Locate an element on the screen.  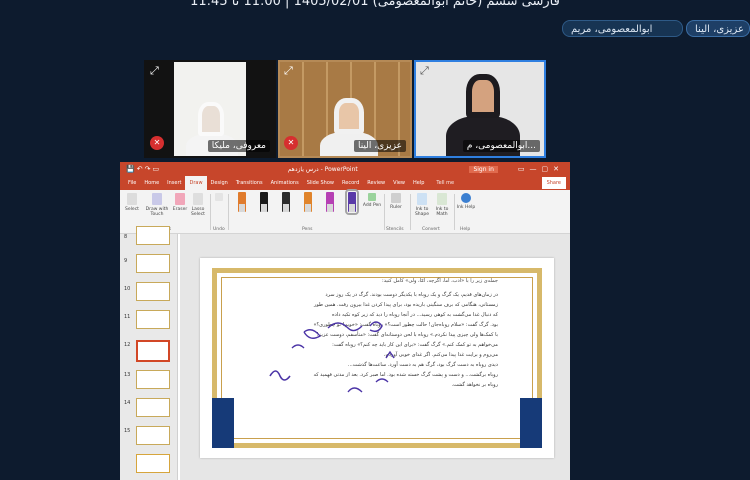
stencils-group-label: Stencils is located at coordinates (395, 229).